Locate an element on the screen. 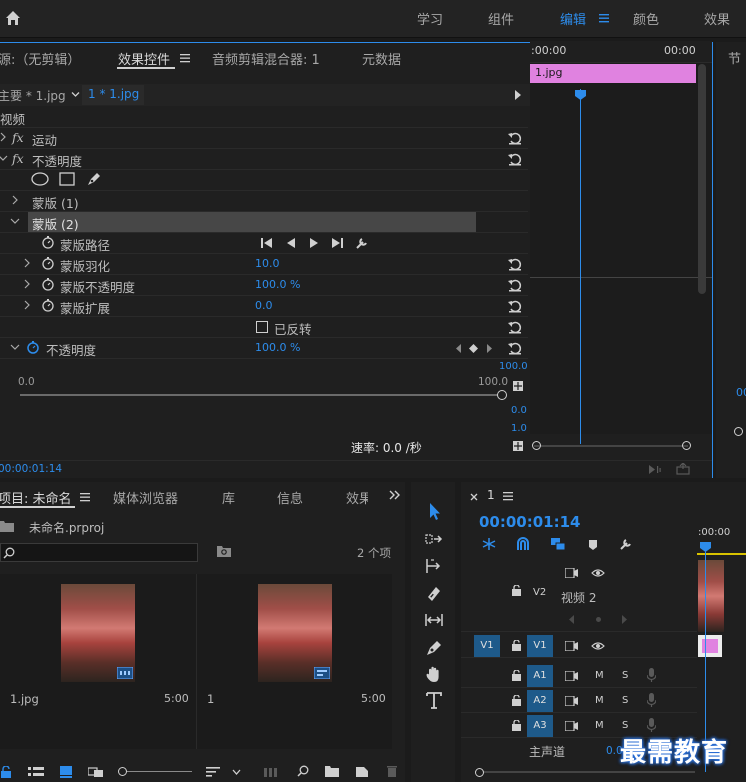 The image size is (746, 782). tab-audio-clip-mixer: 音频剪辑混合器: 1 is located at coordinates (266, 58).